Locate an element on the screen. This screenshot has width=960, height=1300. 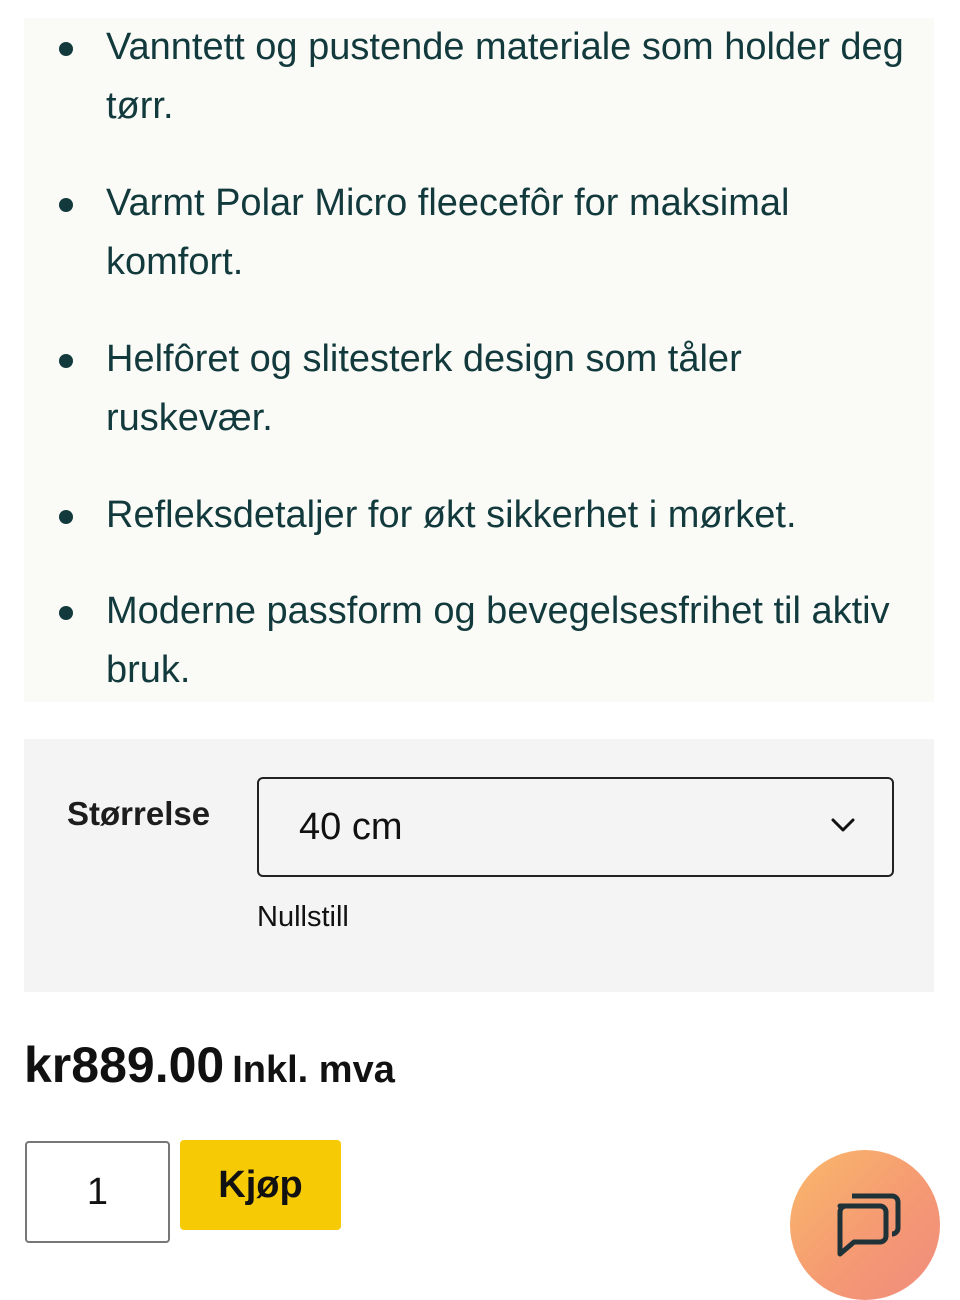
chevron-down-icon is located at coordinates (843, 825).